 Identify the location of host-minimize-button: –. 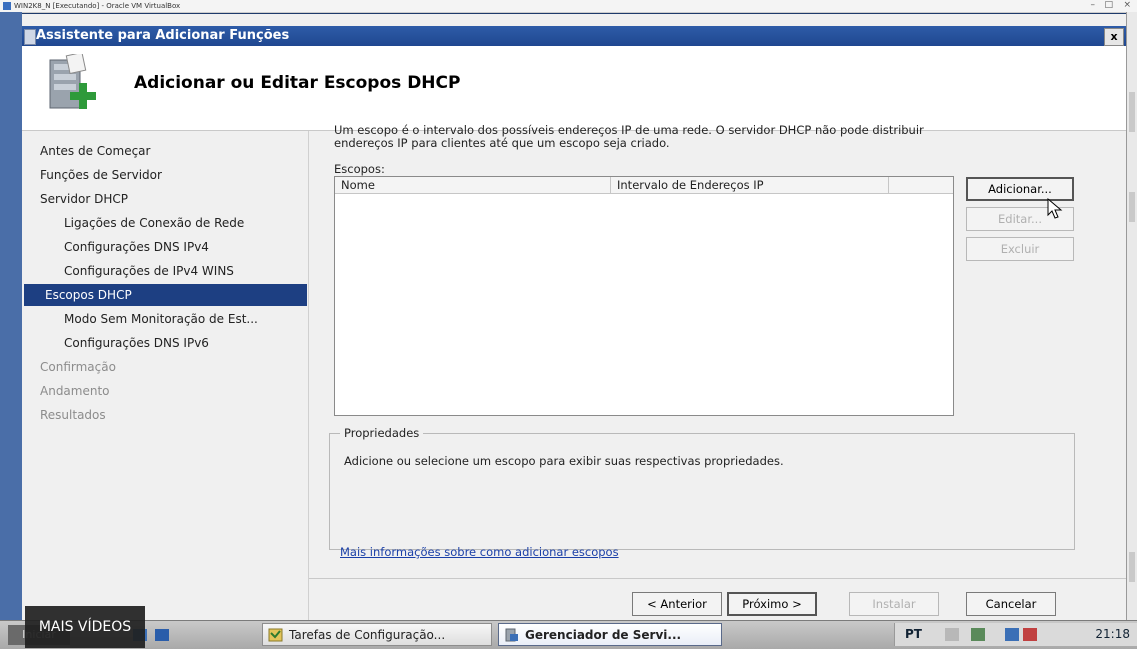
(1093, 5).